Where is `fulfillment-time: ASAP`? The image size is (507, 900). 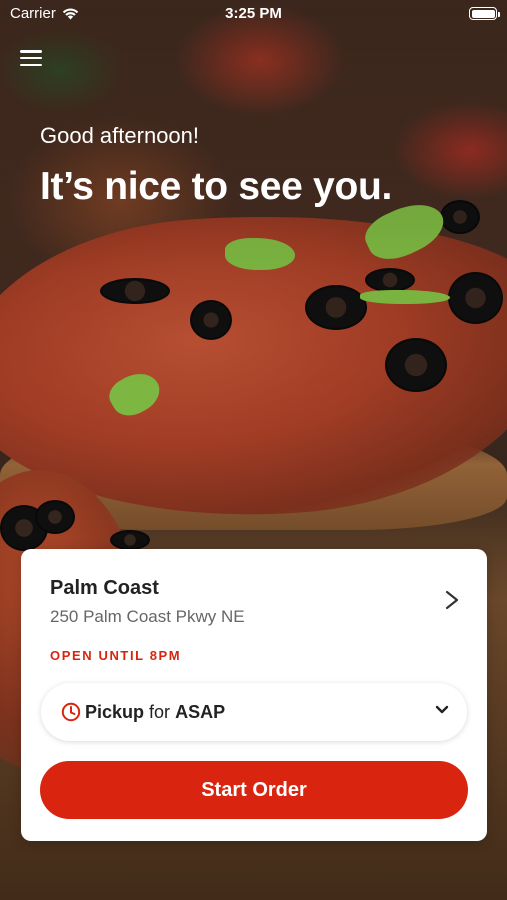 fulfillment-time: ASAP is located at coordinates (200, 711).